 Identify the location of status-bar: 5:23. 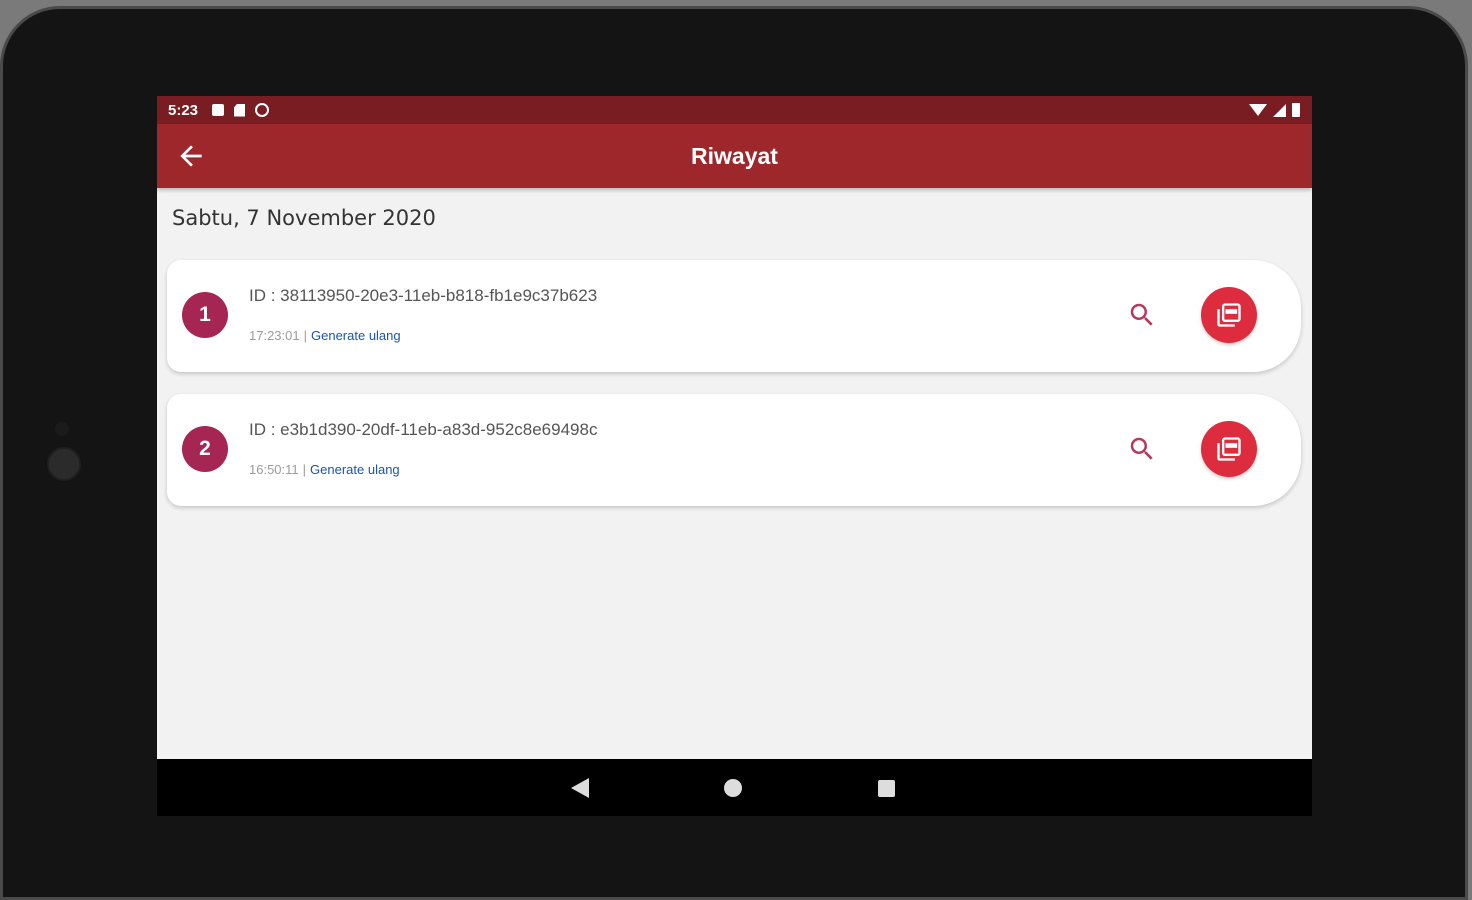
(734, 110).